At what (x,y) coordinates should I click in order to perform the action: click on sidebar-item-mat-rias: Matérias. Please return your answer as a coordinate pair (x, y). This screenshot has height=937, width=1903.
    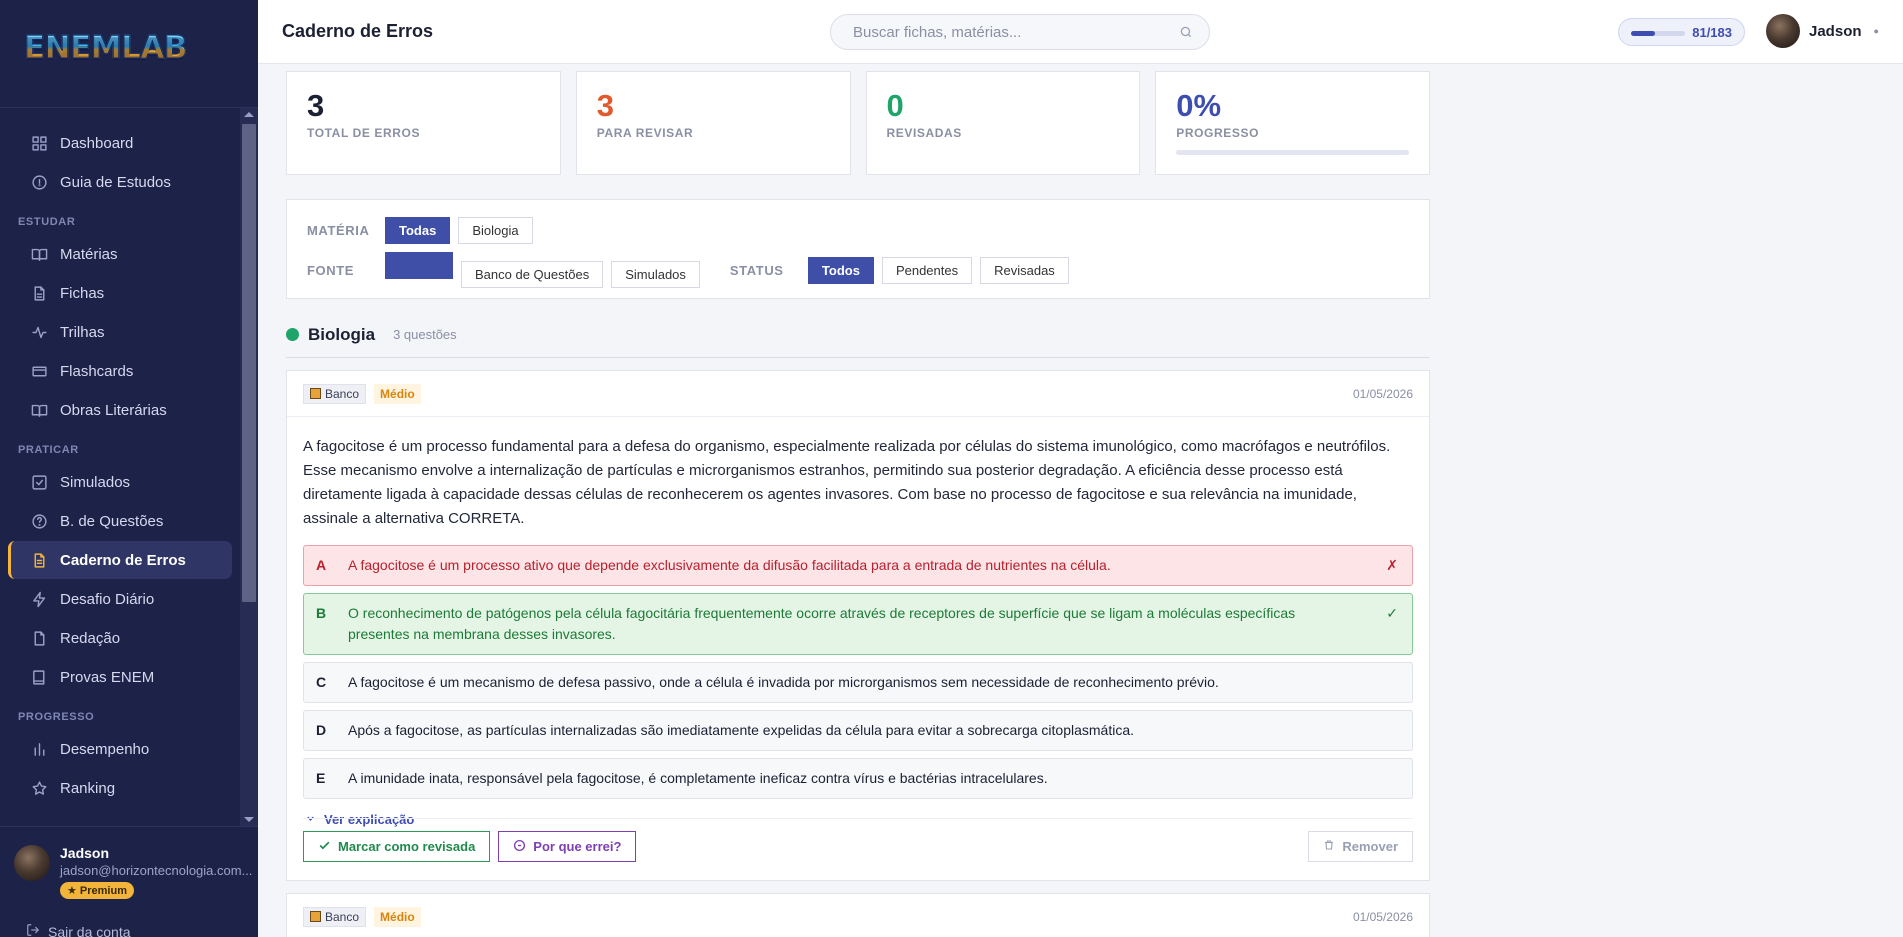
    Looking at the image, I should click on (120, 254).